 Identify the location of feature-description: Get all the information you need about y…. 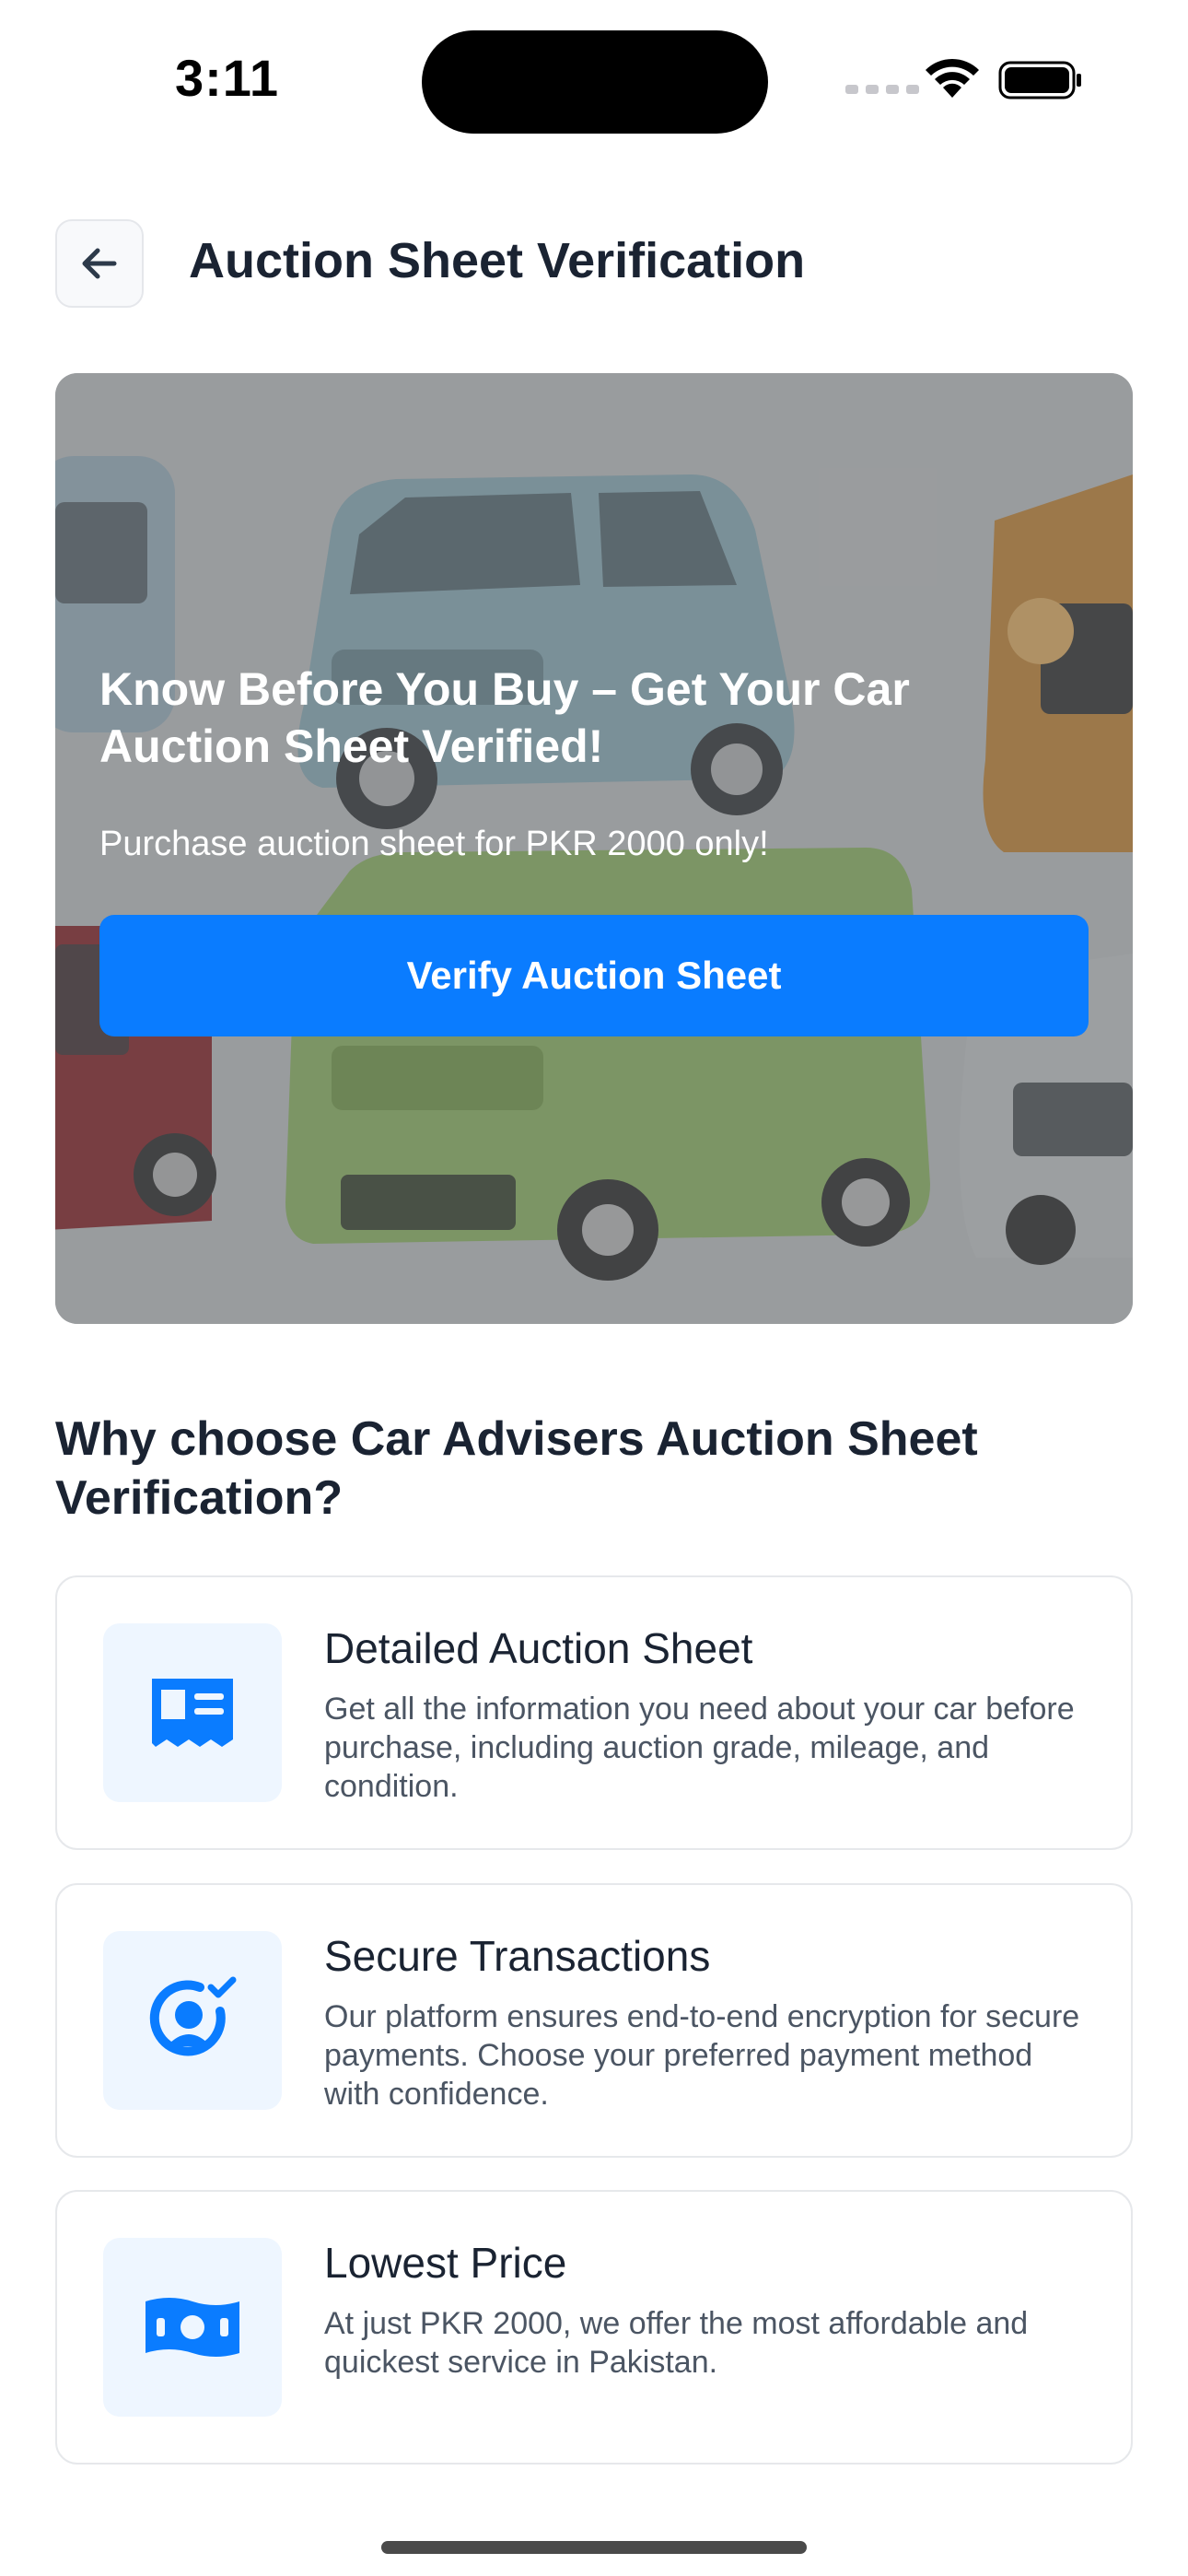
(699, 1748).